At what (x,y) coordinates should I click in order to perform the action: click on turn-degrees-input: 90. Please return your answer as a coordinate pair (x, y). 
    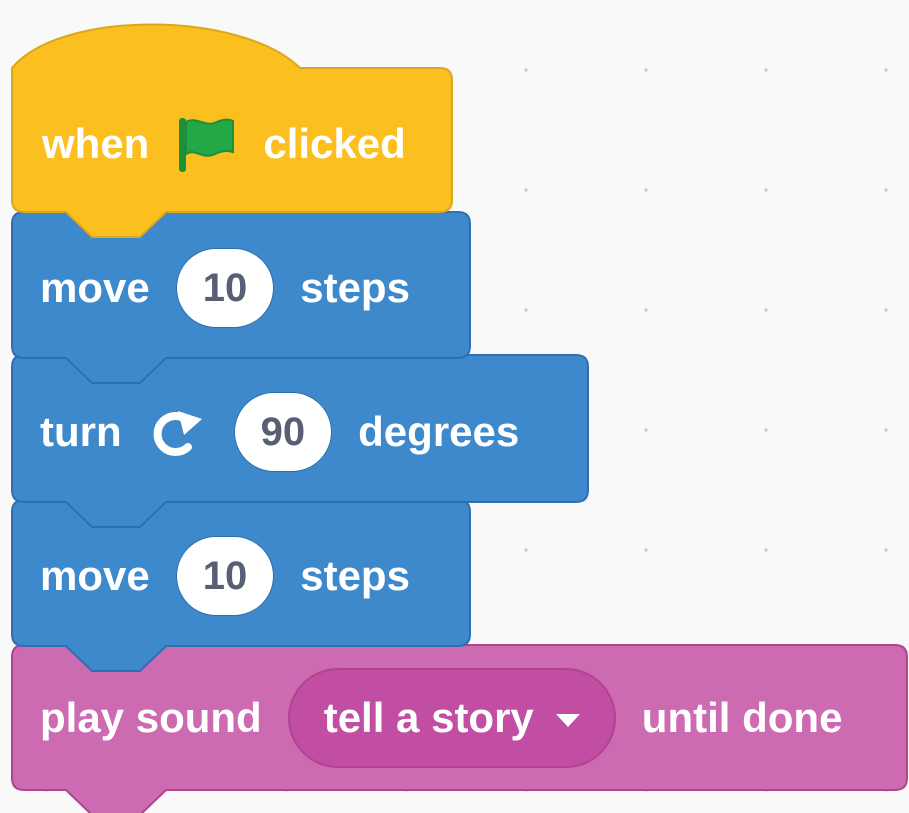
    Looking at the image, I should click on (283, 432).